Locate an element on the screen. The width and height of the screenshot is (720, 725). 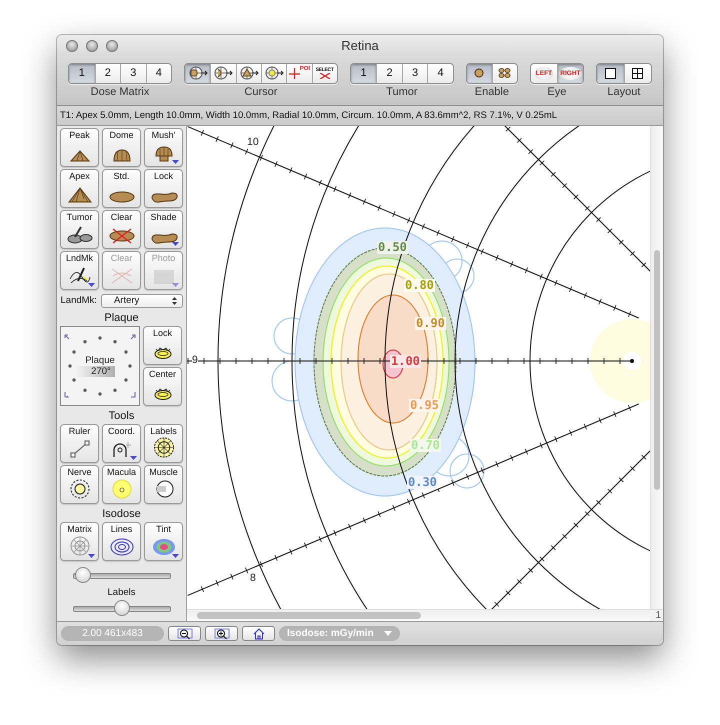
dots-icon is located at coordinates (505, 73).